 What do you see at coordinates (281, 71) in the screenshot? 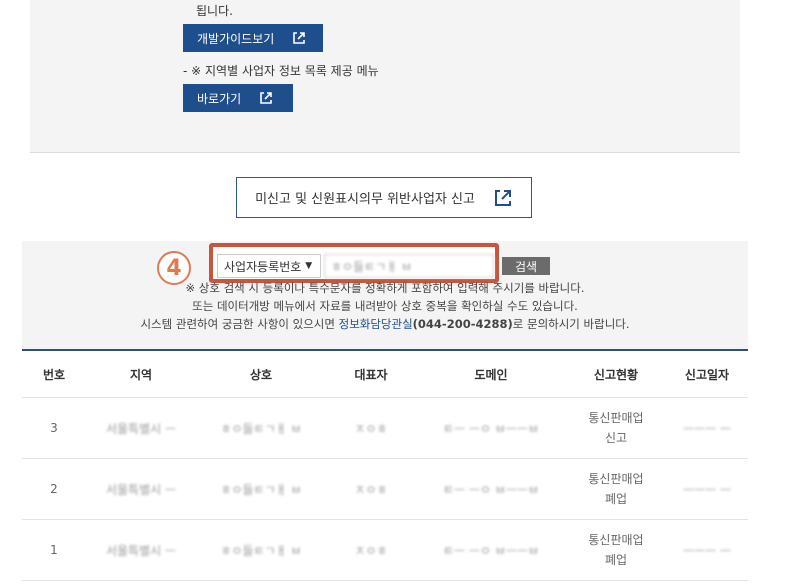
I see `list-note: - ※ 지역별 사업자 정보 목록 제공 메뉴` at bounding box center [281, 71].